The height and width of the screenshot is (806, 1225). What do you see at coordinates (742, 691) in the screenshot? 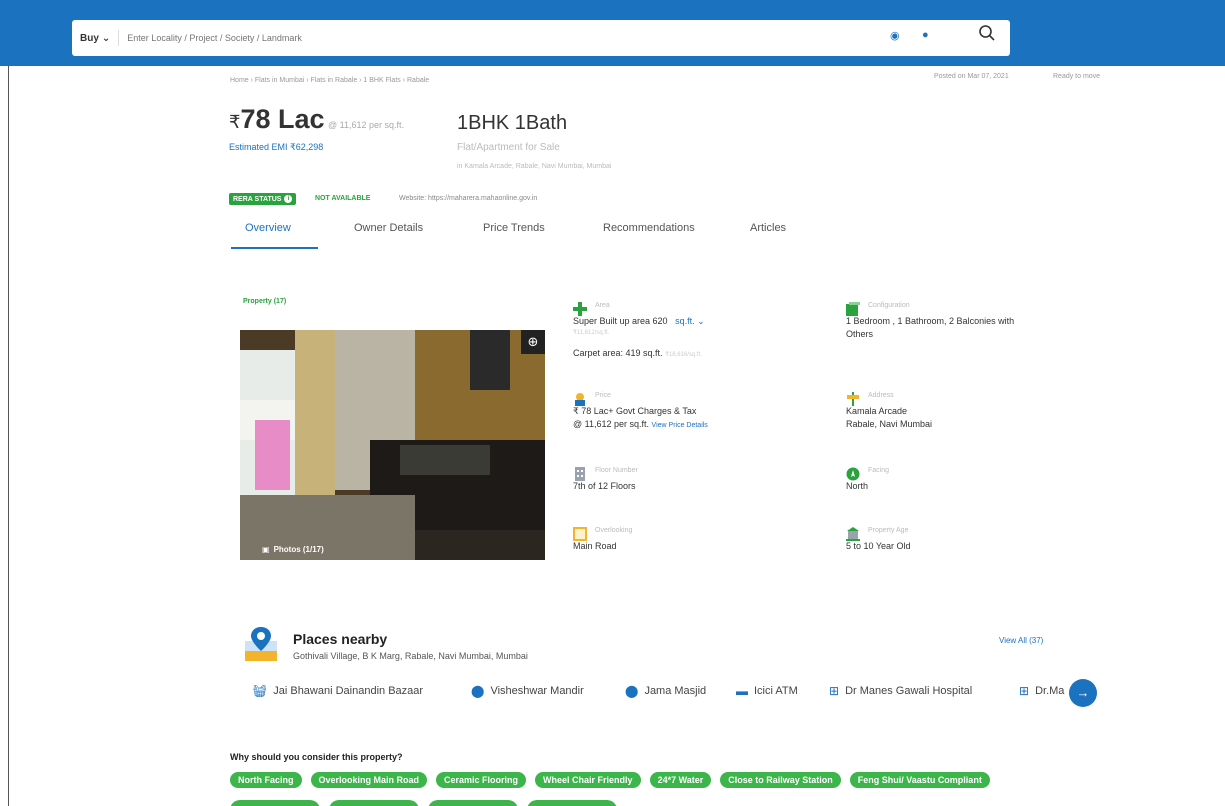
I see `atm-icon: ▬` at bounding box center [742, 691].